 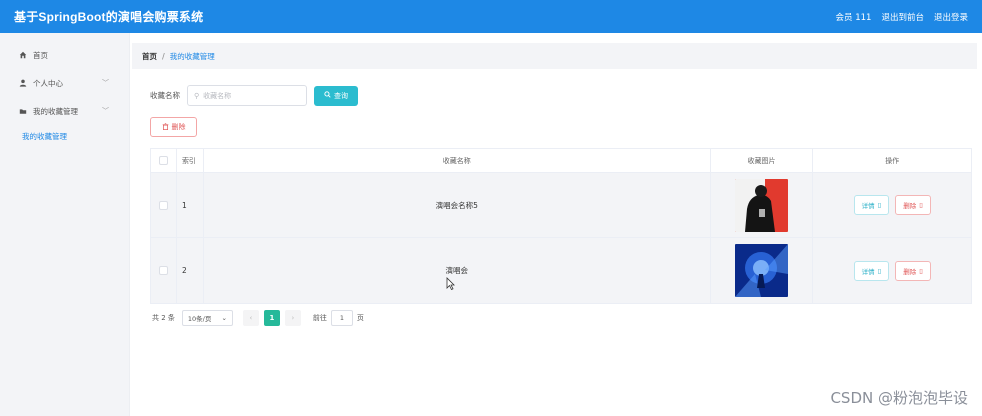 I want to click on select-all-checkbox, so click(x=163, y=160).